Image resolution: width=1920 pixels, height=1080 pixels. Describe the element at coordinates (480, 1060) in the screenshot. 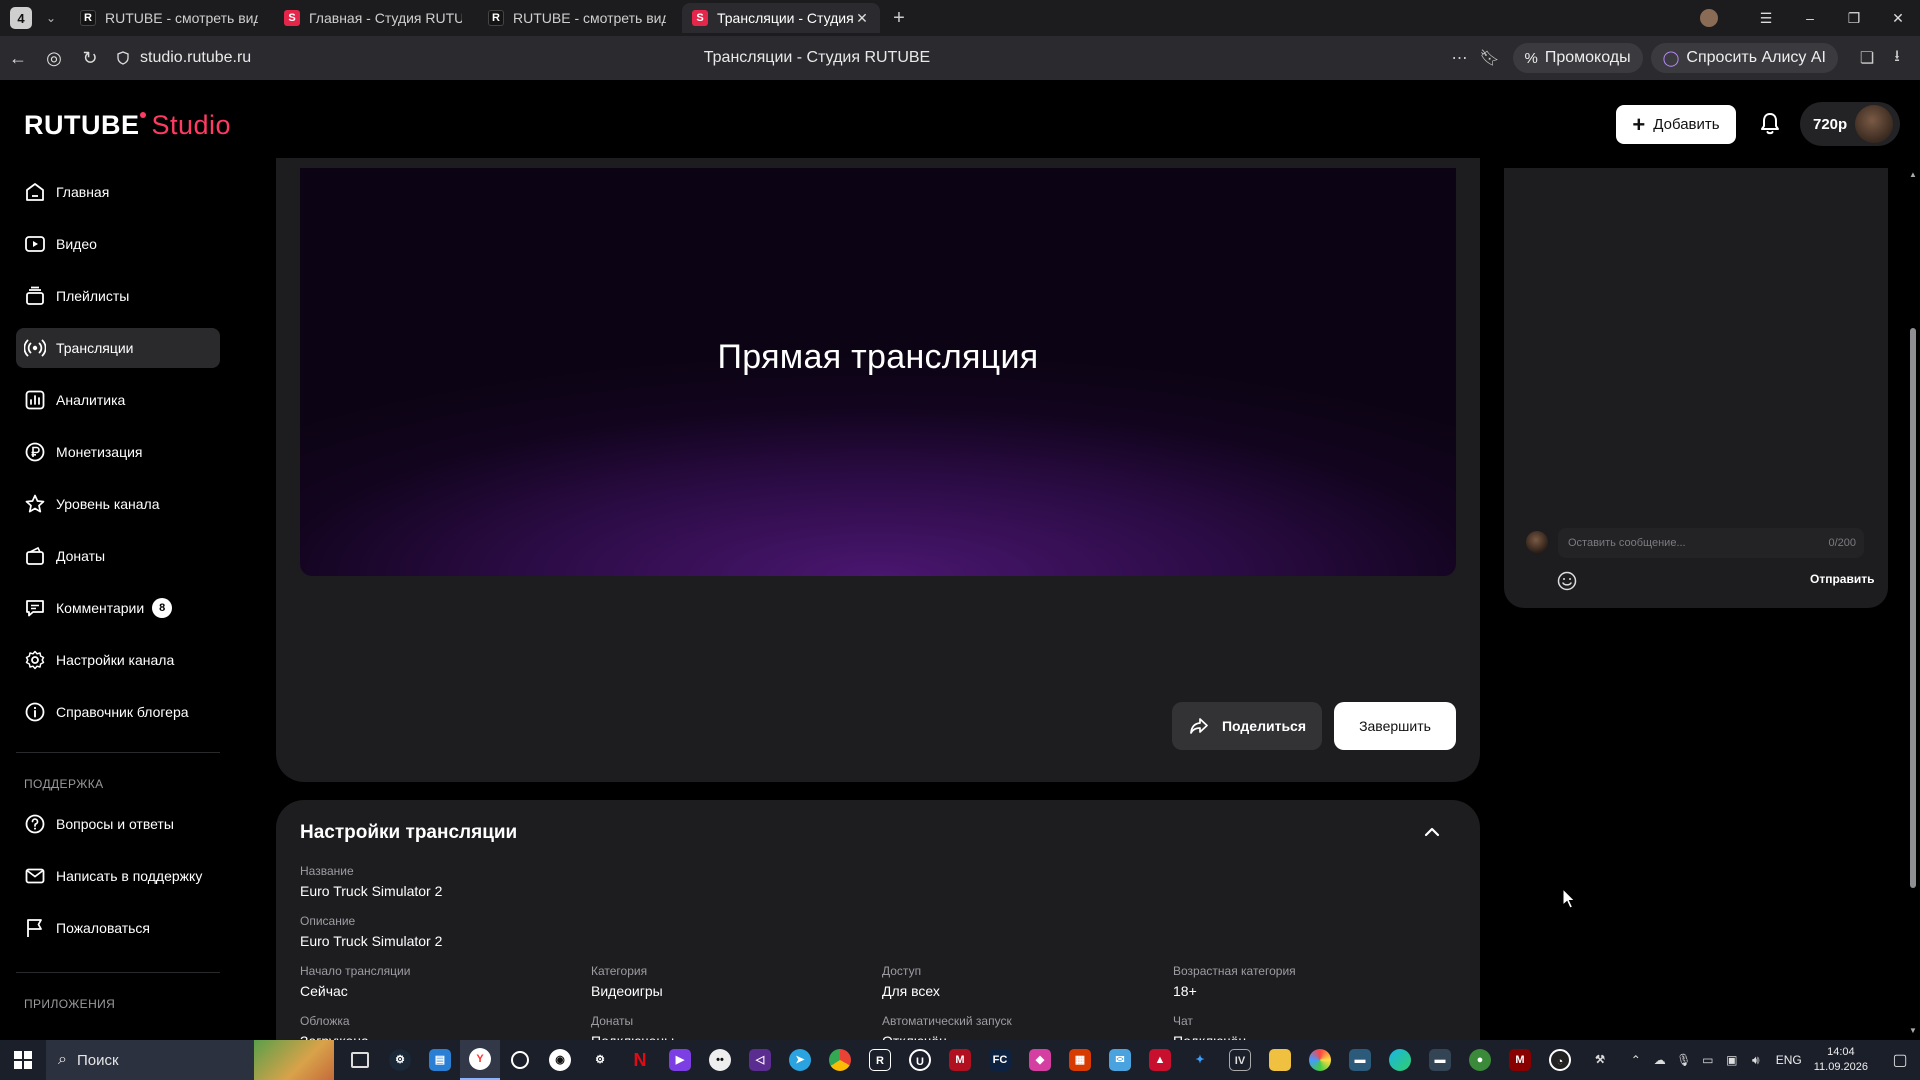

I see `yandex-browser-icon: Y` at that location.